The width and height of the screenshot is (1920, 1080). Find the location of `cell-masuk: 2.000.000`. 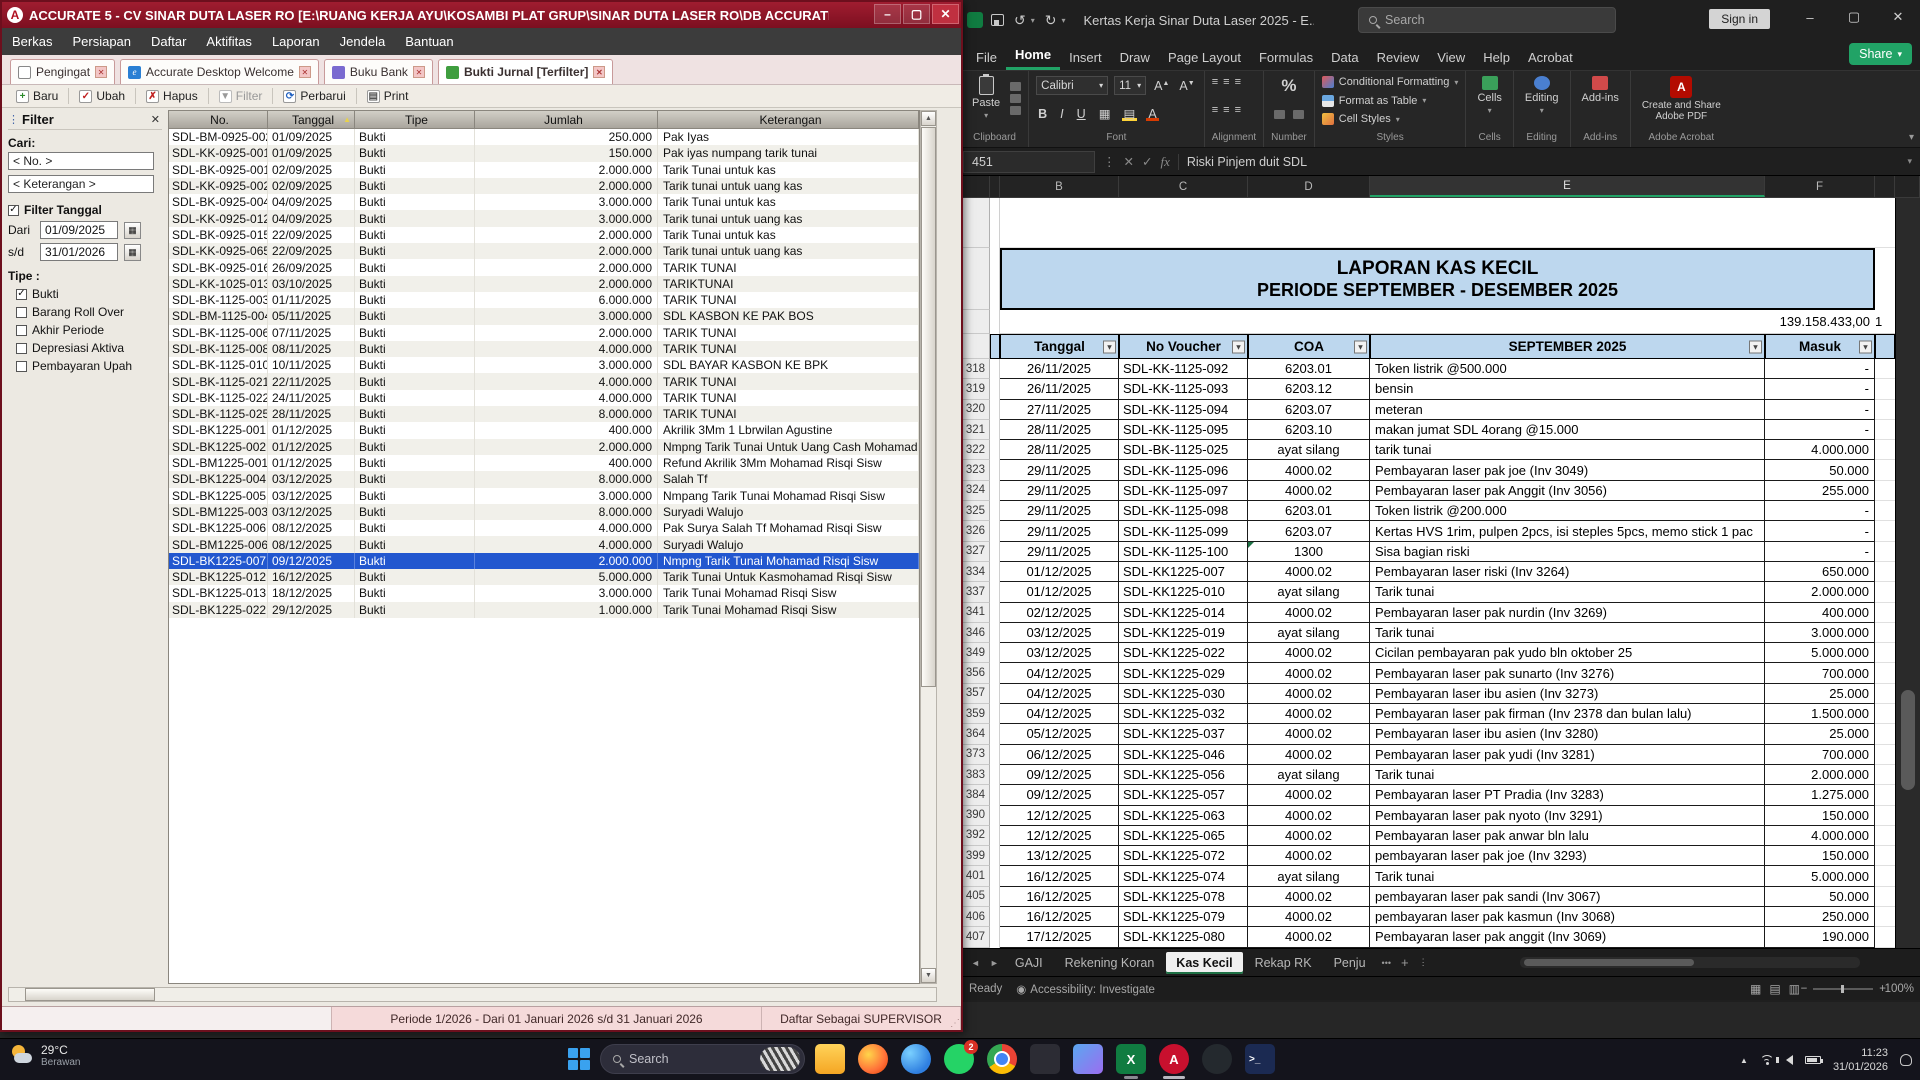

cell-masuk: 2.000.000 is located at coordinates (1820, 592).